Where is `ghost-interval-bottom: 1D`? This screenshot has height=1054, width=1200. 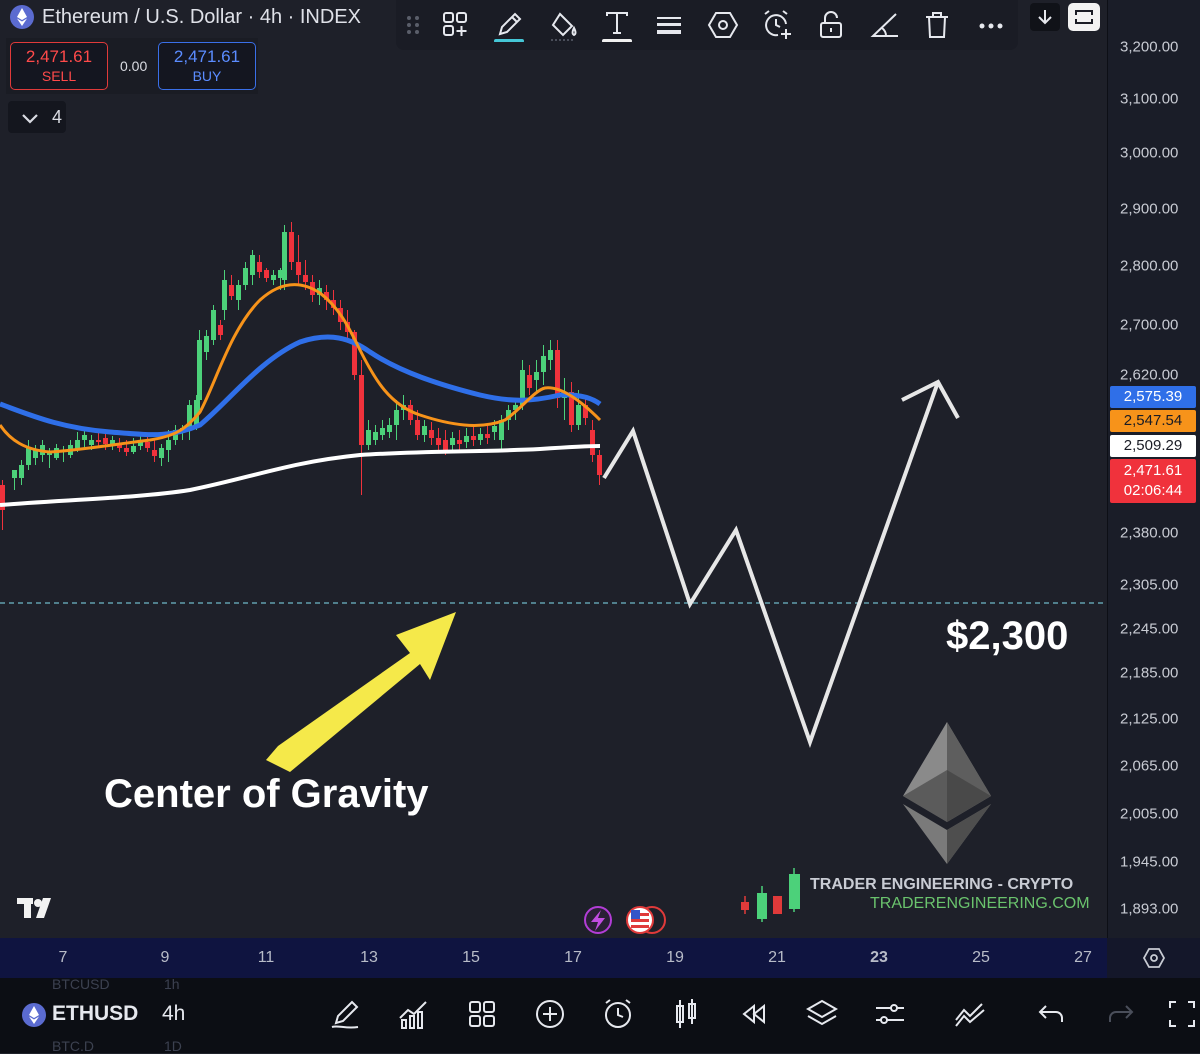 ghost-interval-bottom: 1D is located at coordinates (173, 1046).